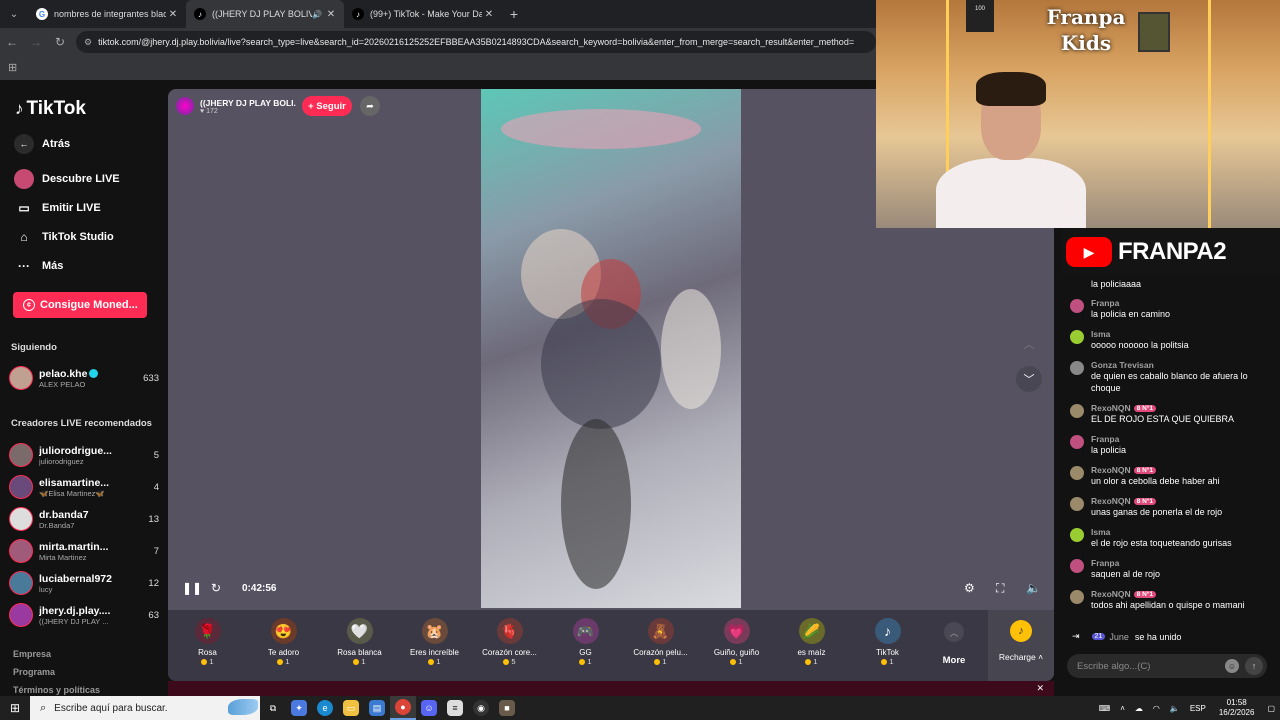 The height and width of the screenshot is (720, 1280). I want to click on video-blob, so click(601, 364).